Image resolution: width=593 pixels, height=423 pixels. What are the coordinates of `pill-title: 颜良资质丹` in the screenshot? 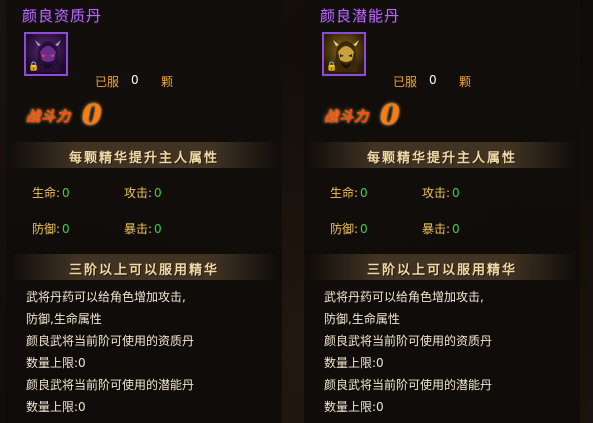 It's located at (62, 16).